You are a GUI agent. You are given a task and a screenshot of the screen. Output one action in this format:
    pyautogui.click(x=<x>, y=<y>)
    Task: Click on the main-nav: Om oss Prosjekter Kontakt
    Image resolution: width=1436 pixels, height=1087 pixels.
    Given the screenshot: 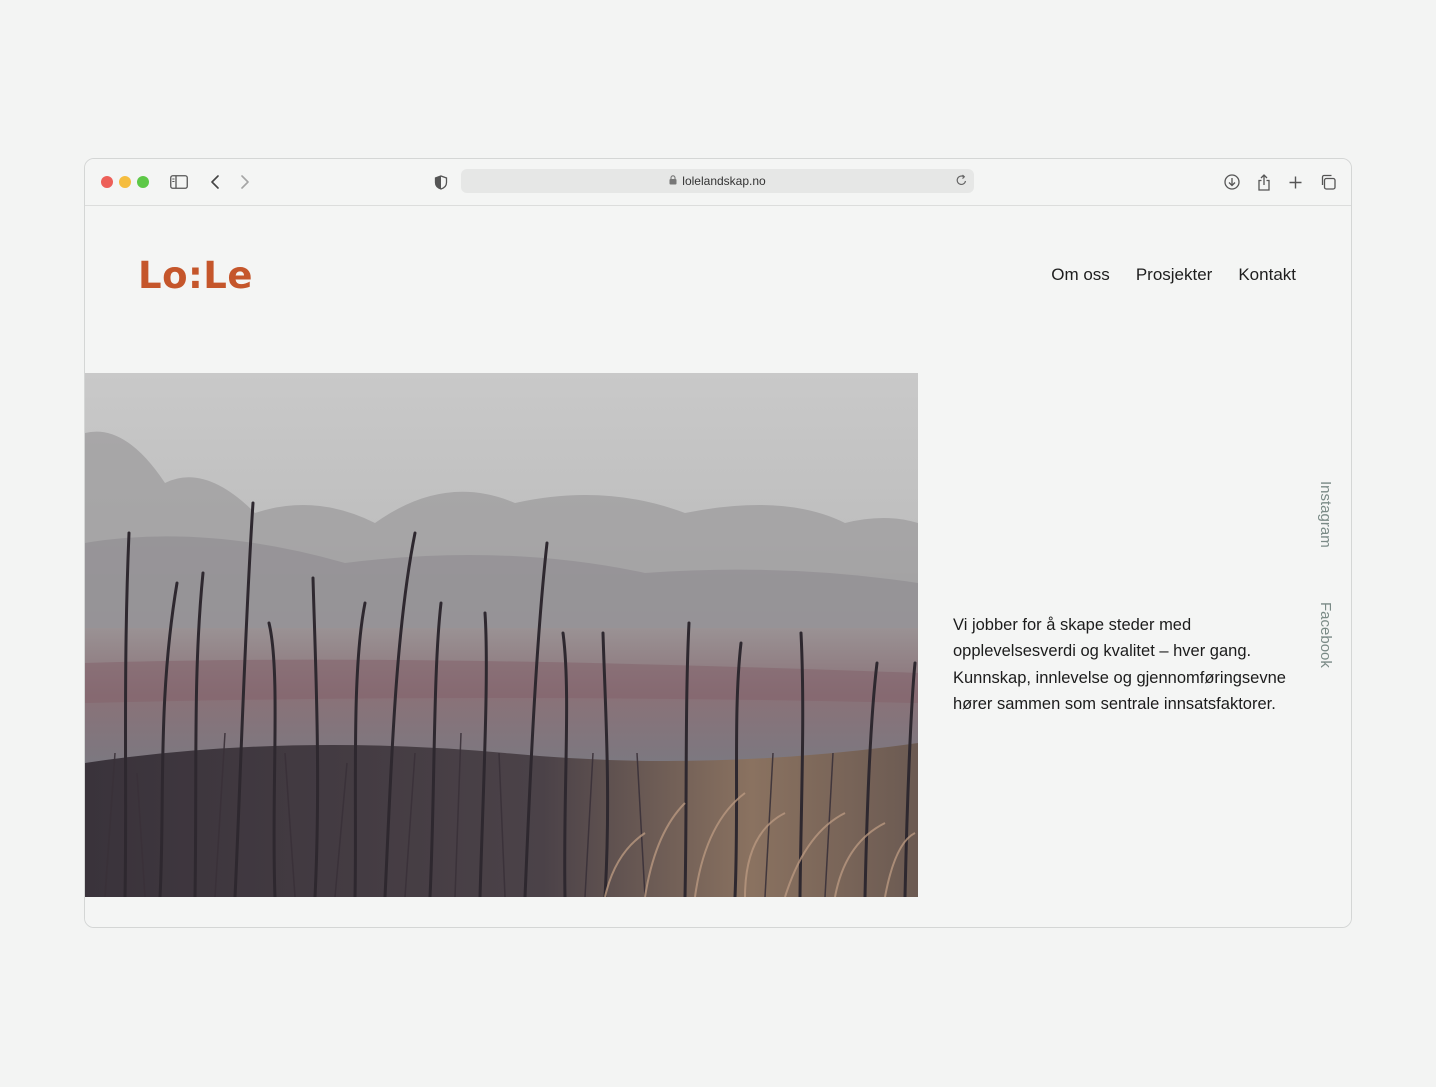 What is the action you would take?
    pyautogui.click(x=1173, y=275)
    